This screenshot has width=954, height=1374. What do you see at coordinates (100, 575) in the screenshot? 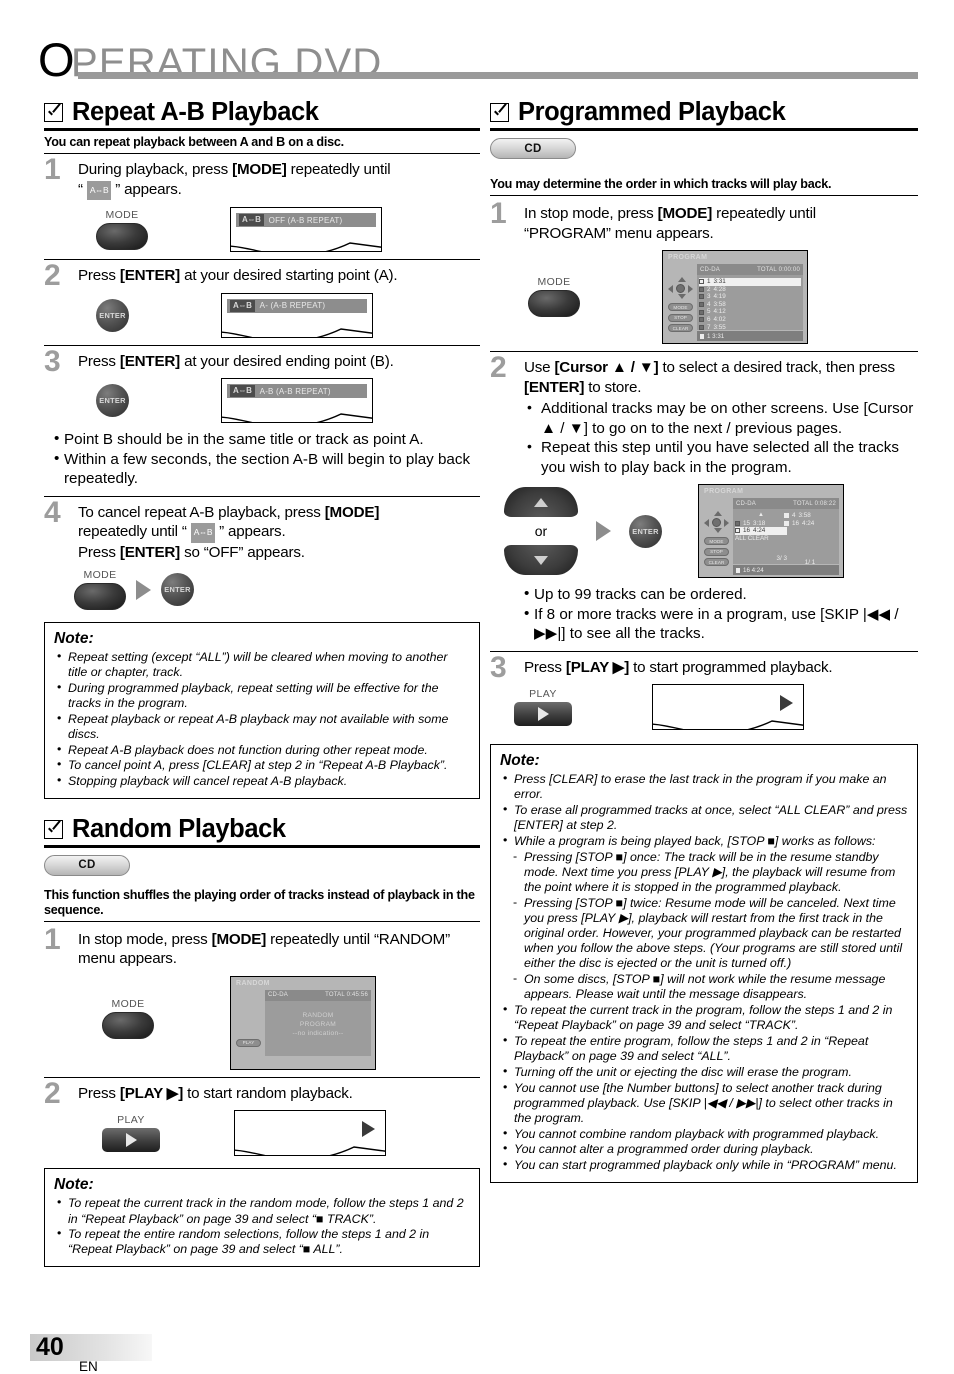
I see `mode-button-label: MODE` at bounding box center [100, 575].